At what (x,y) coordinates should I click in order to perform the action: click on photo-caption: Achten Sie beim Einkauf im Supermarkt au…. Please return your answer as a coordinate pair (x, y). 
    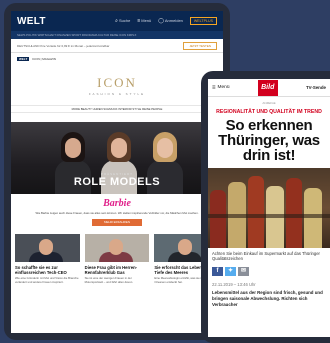
    Looking at the image, I should click on (266, 256).